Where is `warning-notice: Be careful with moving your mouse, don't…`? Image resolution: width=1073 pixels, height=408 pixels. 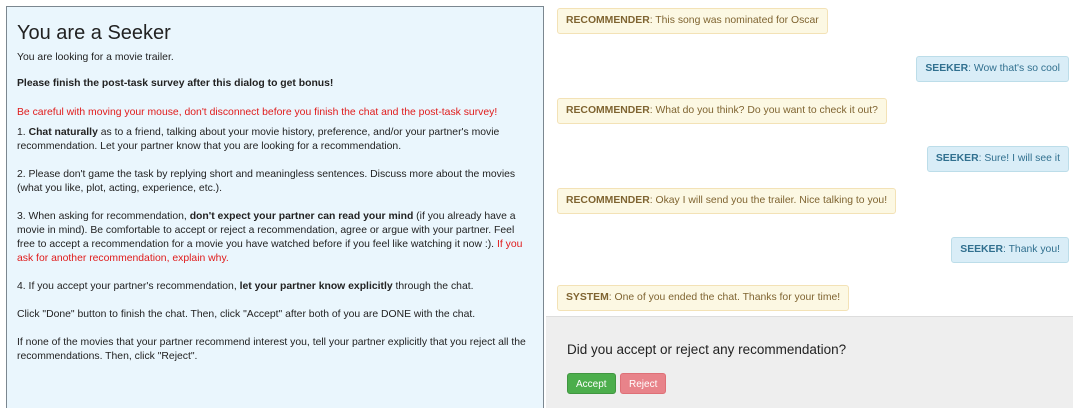 warning-notice: Be careful with moving your mouse, don't… is located at coordinates (257, 112).